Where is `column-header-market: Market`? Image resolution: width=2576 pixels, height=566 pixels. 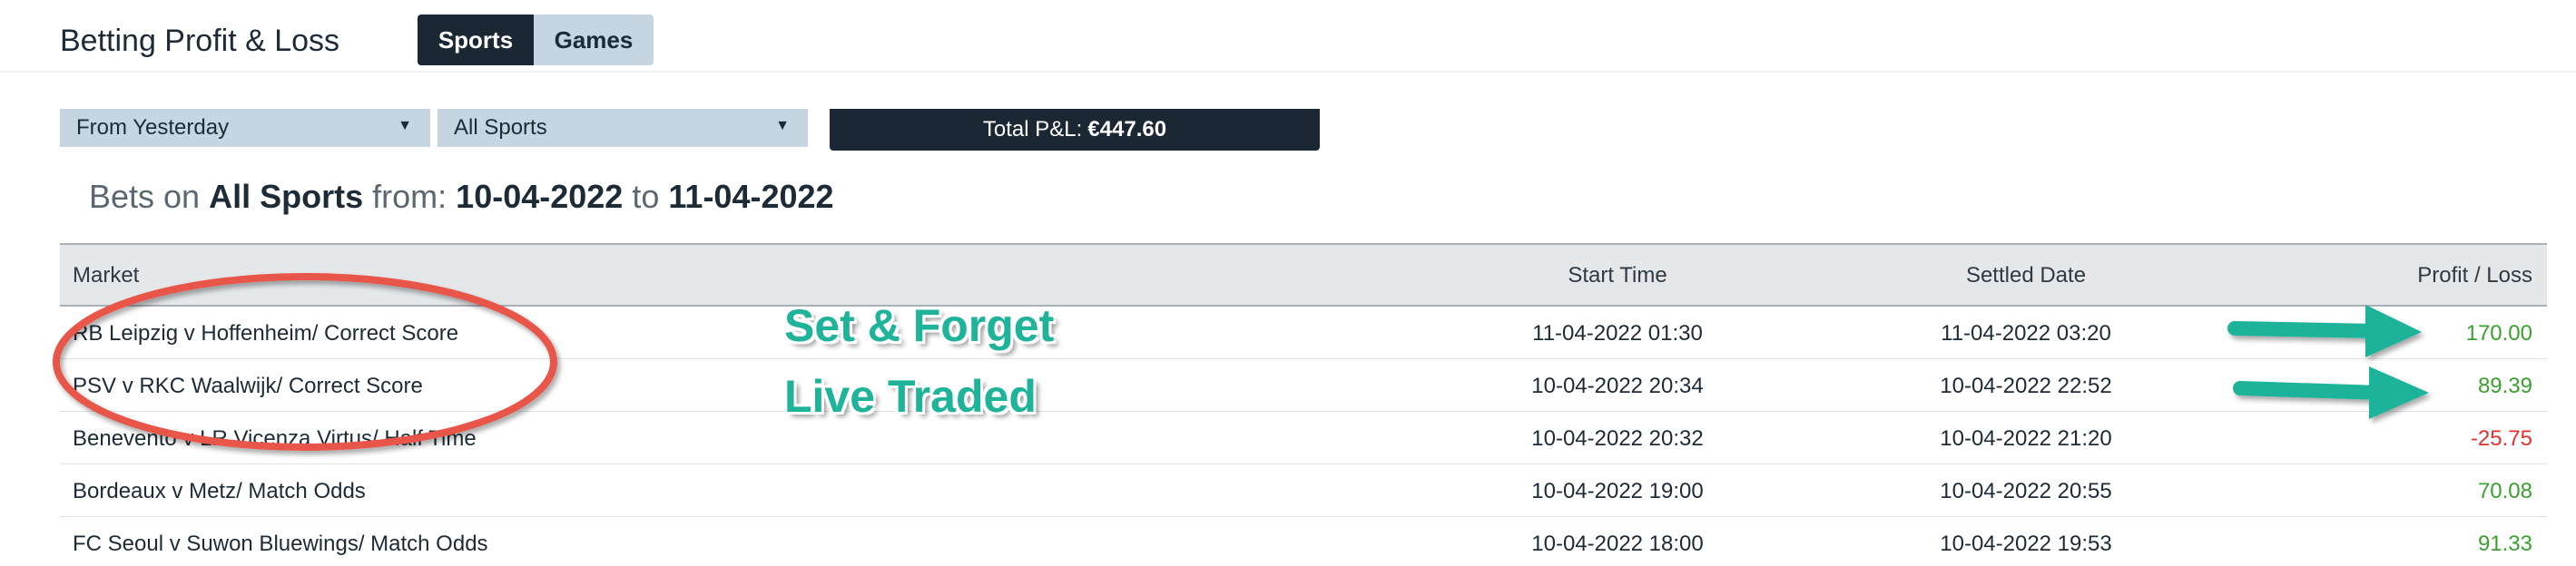 column-header-market: Market is located at coordinates (106, 275).